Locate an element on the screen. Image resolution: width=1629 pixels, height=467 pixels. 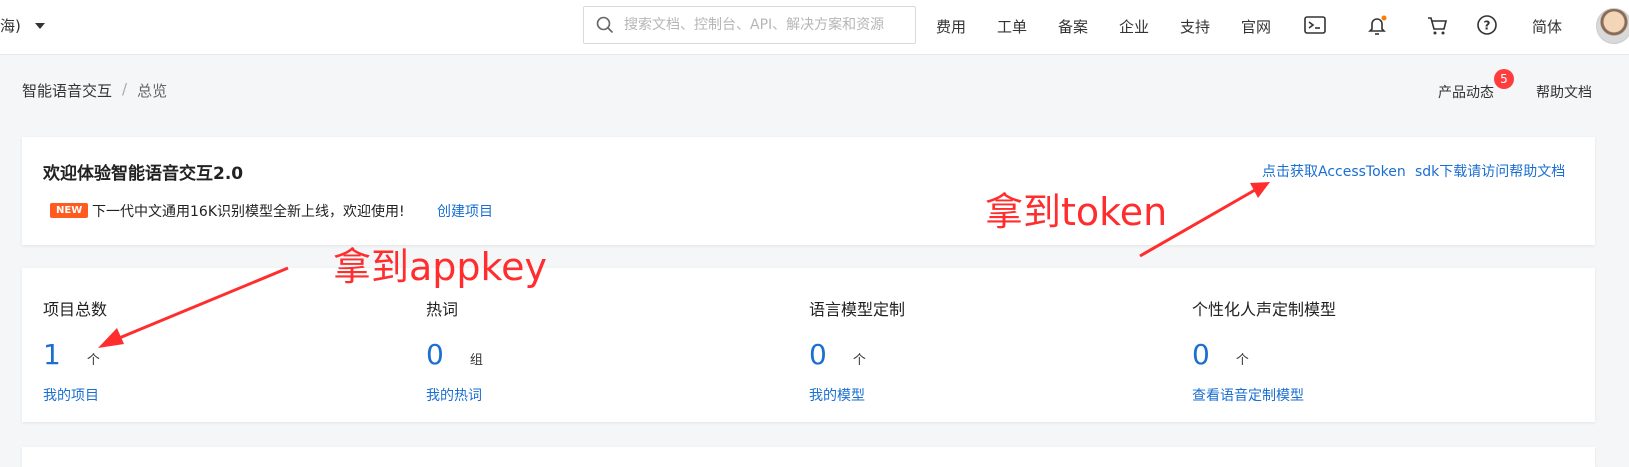
stat-value: 1 is located at coordinates (52, 354).